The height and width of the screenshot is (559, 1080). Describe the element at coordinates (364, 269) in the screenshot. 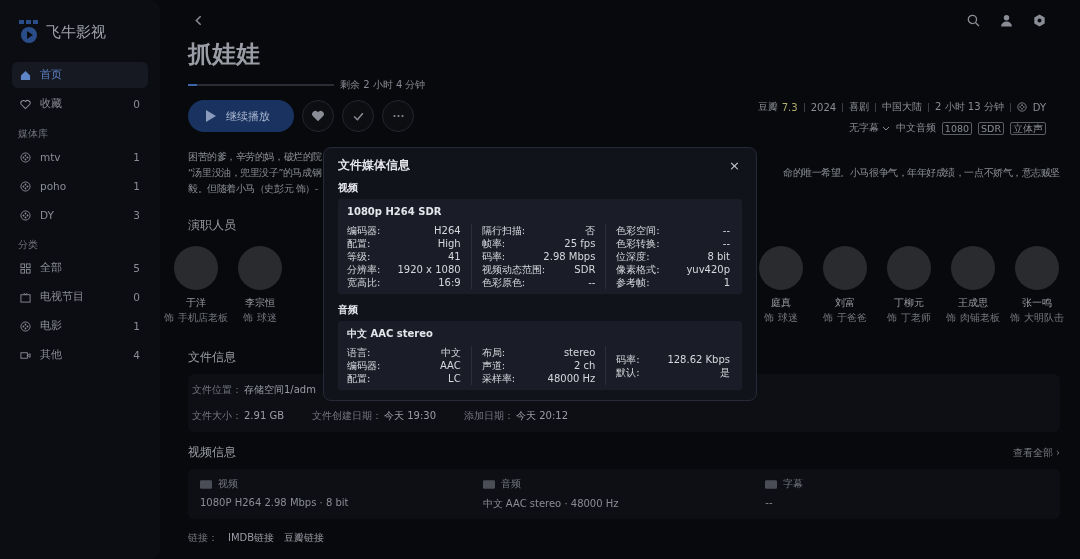

I see `property-label: 分辨率:` at that location.